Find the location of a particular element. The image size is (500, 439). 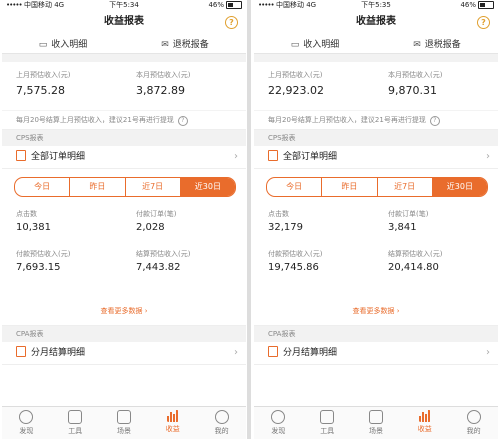

settlement-hint: 每月20号结算上月预估收入，建议21号再进行提现? is located at coordinates (376, 120).